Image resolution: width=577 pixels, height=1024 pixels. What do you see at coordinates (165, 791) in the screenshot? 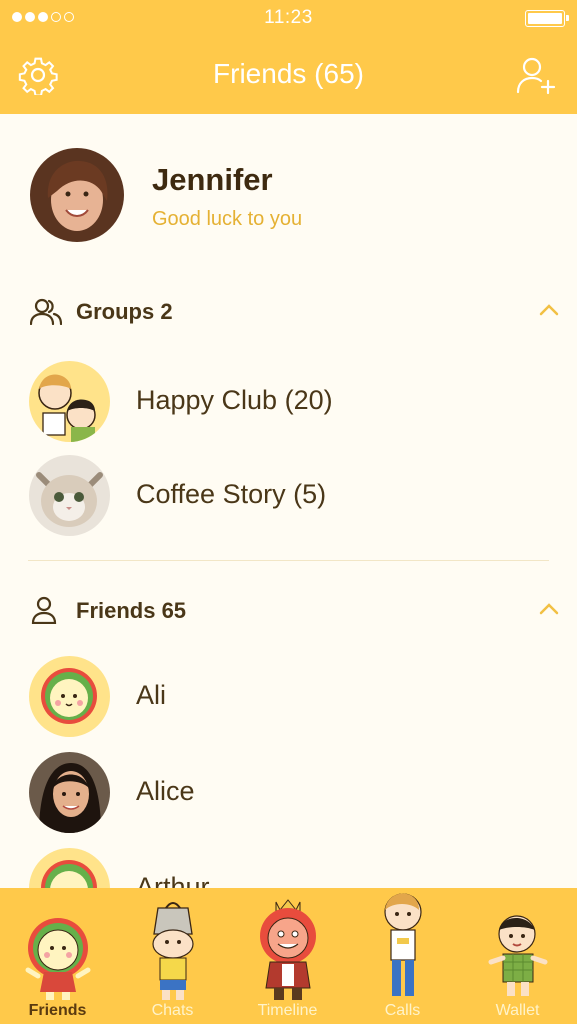
I see `friend-name: Alice` at bounding box center [165, 791].